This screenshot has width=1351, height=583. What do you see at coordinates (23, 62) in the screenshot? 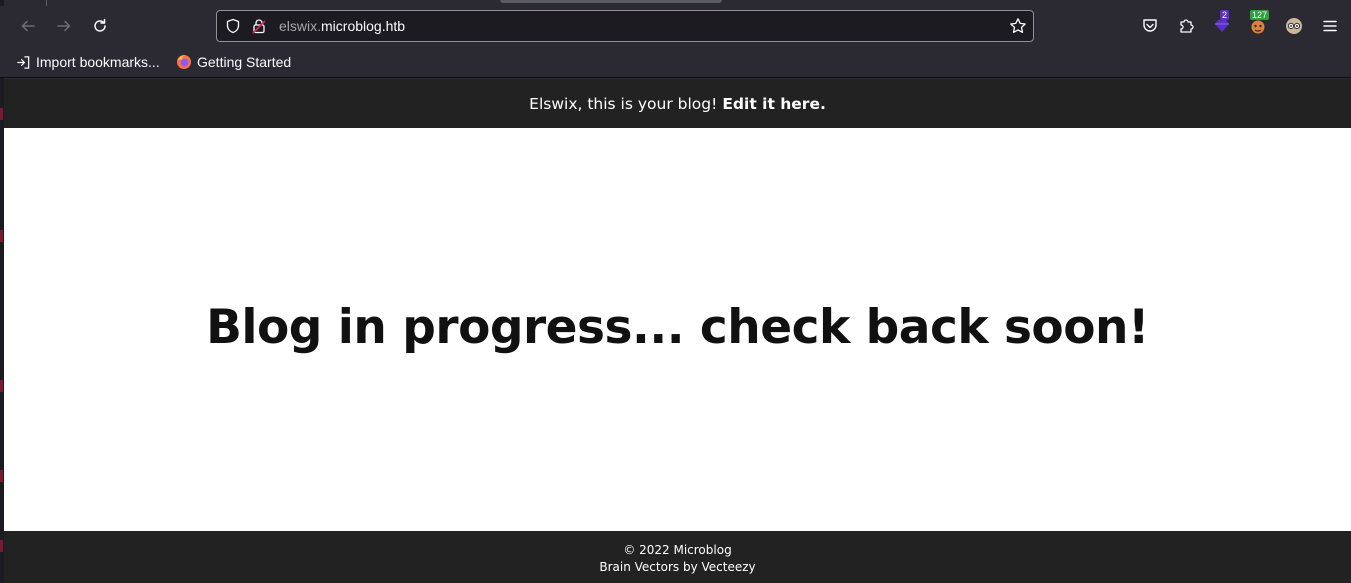
I see `import-icon` at bounding box center [23, 62].